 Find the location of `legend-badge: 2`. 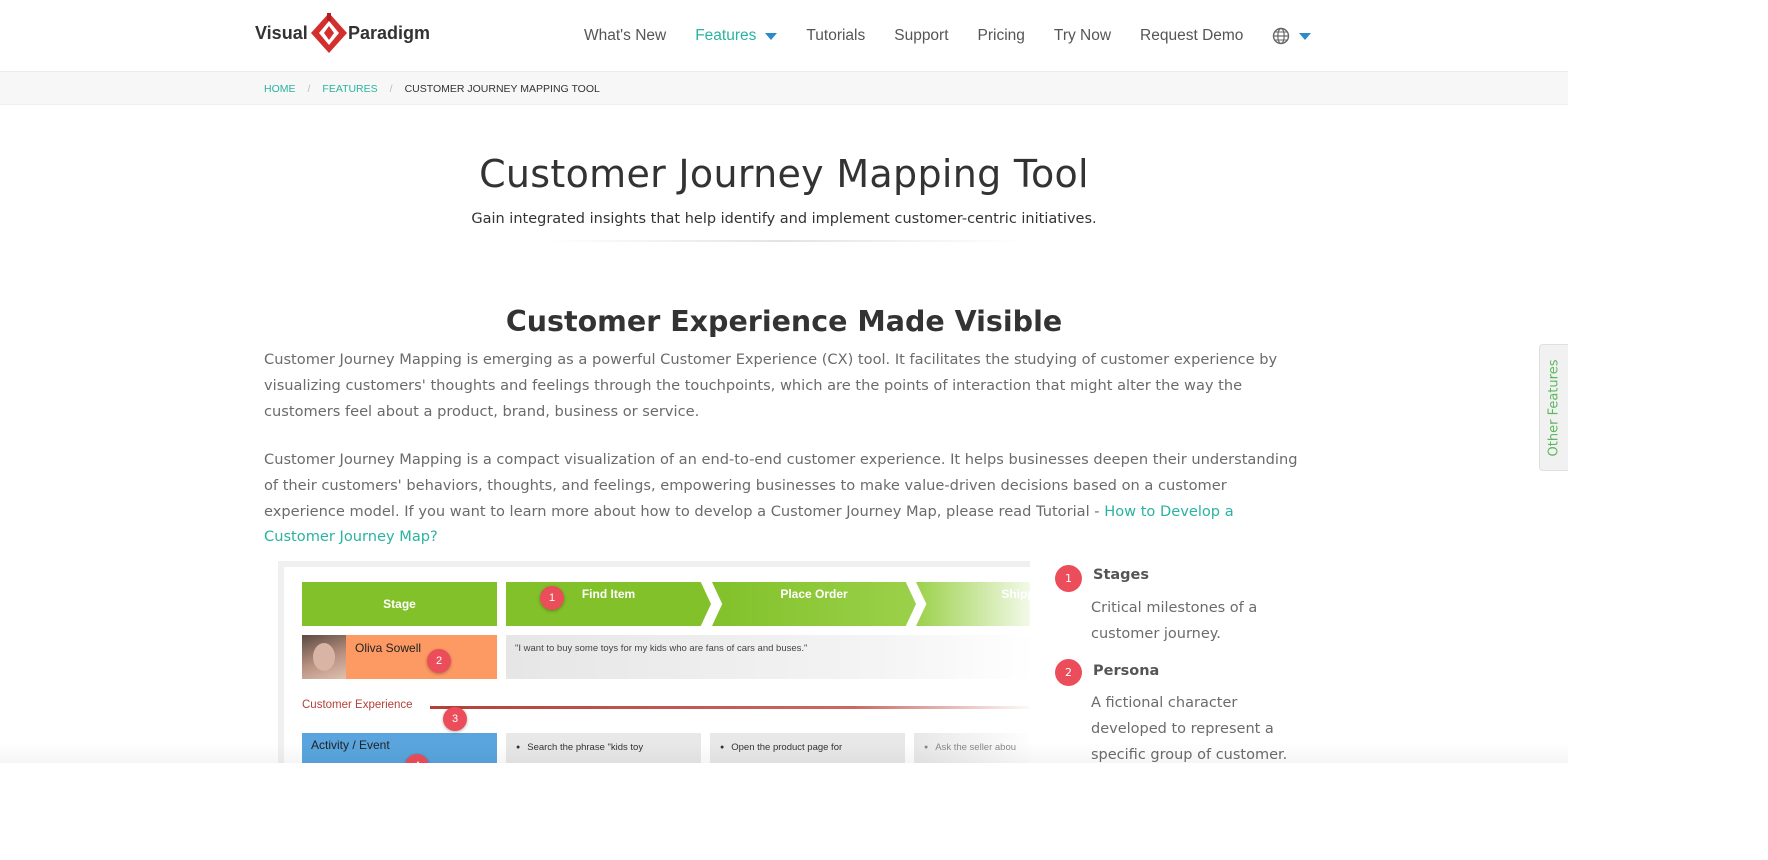

legend-badge: 2 is located at coordinates (1068, 672).